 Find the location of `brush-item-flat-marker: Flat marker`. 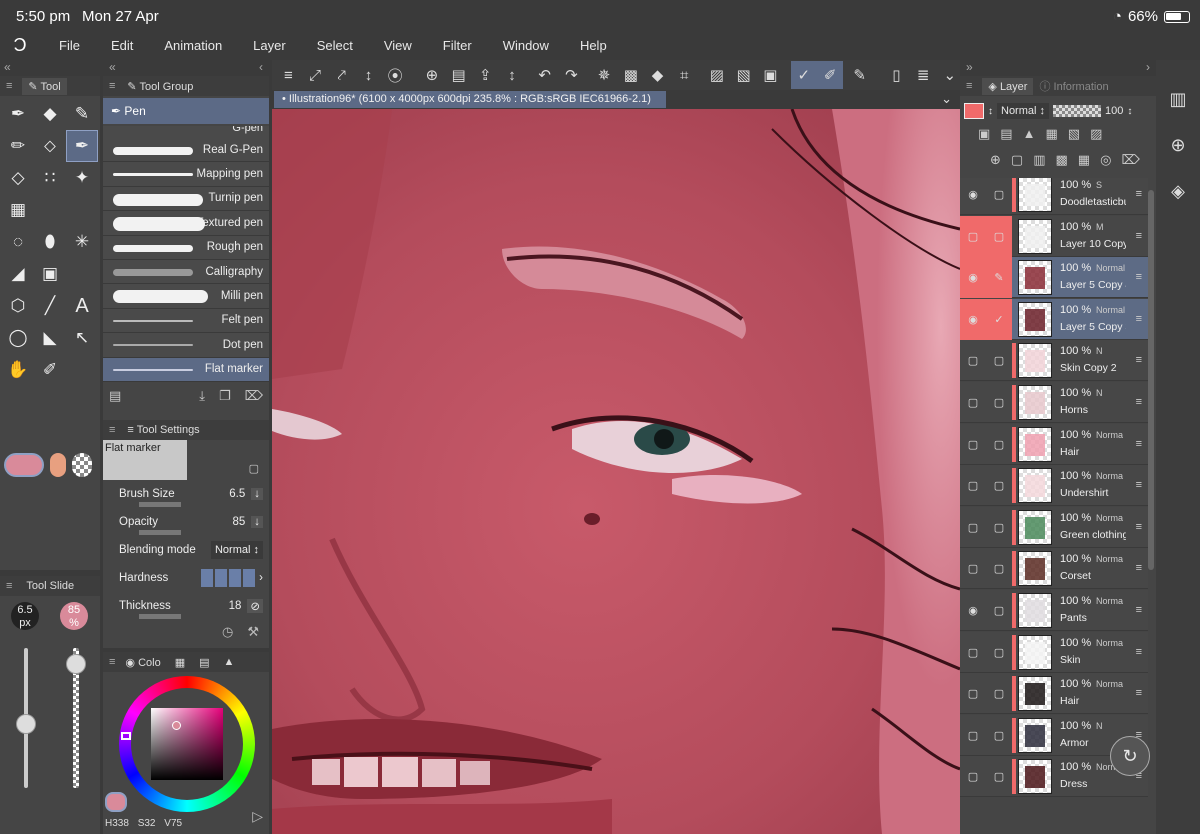

brush-item-flat-marker: Flat marker is located at coordinates (186, 369).